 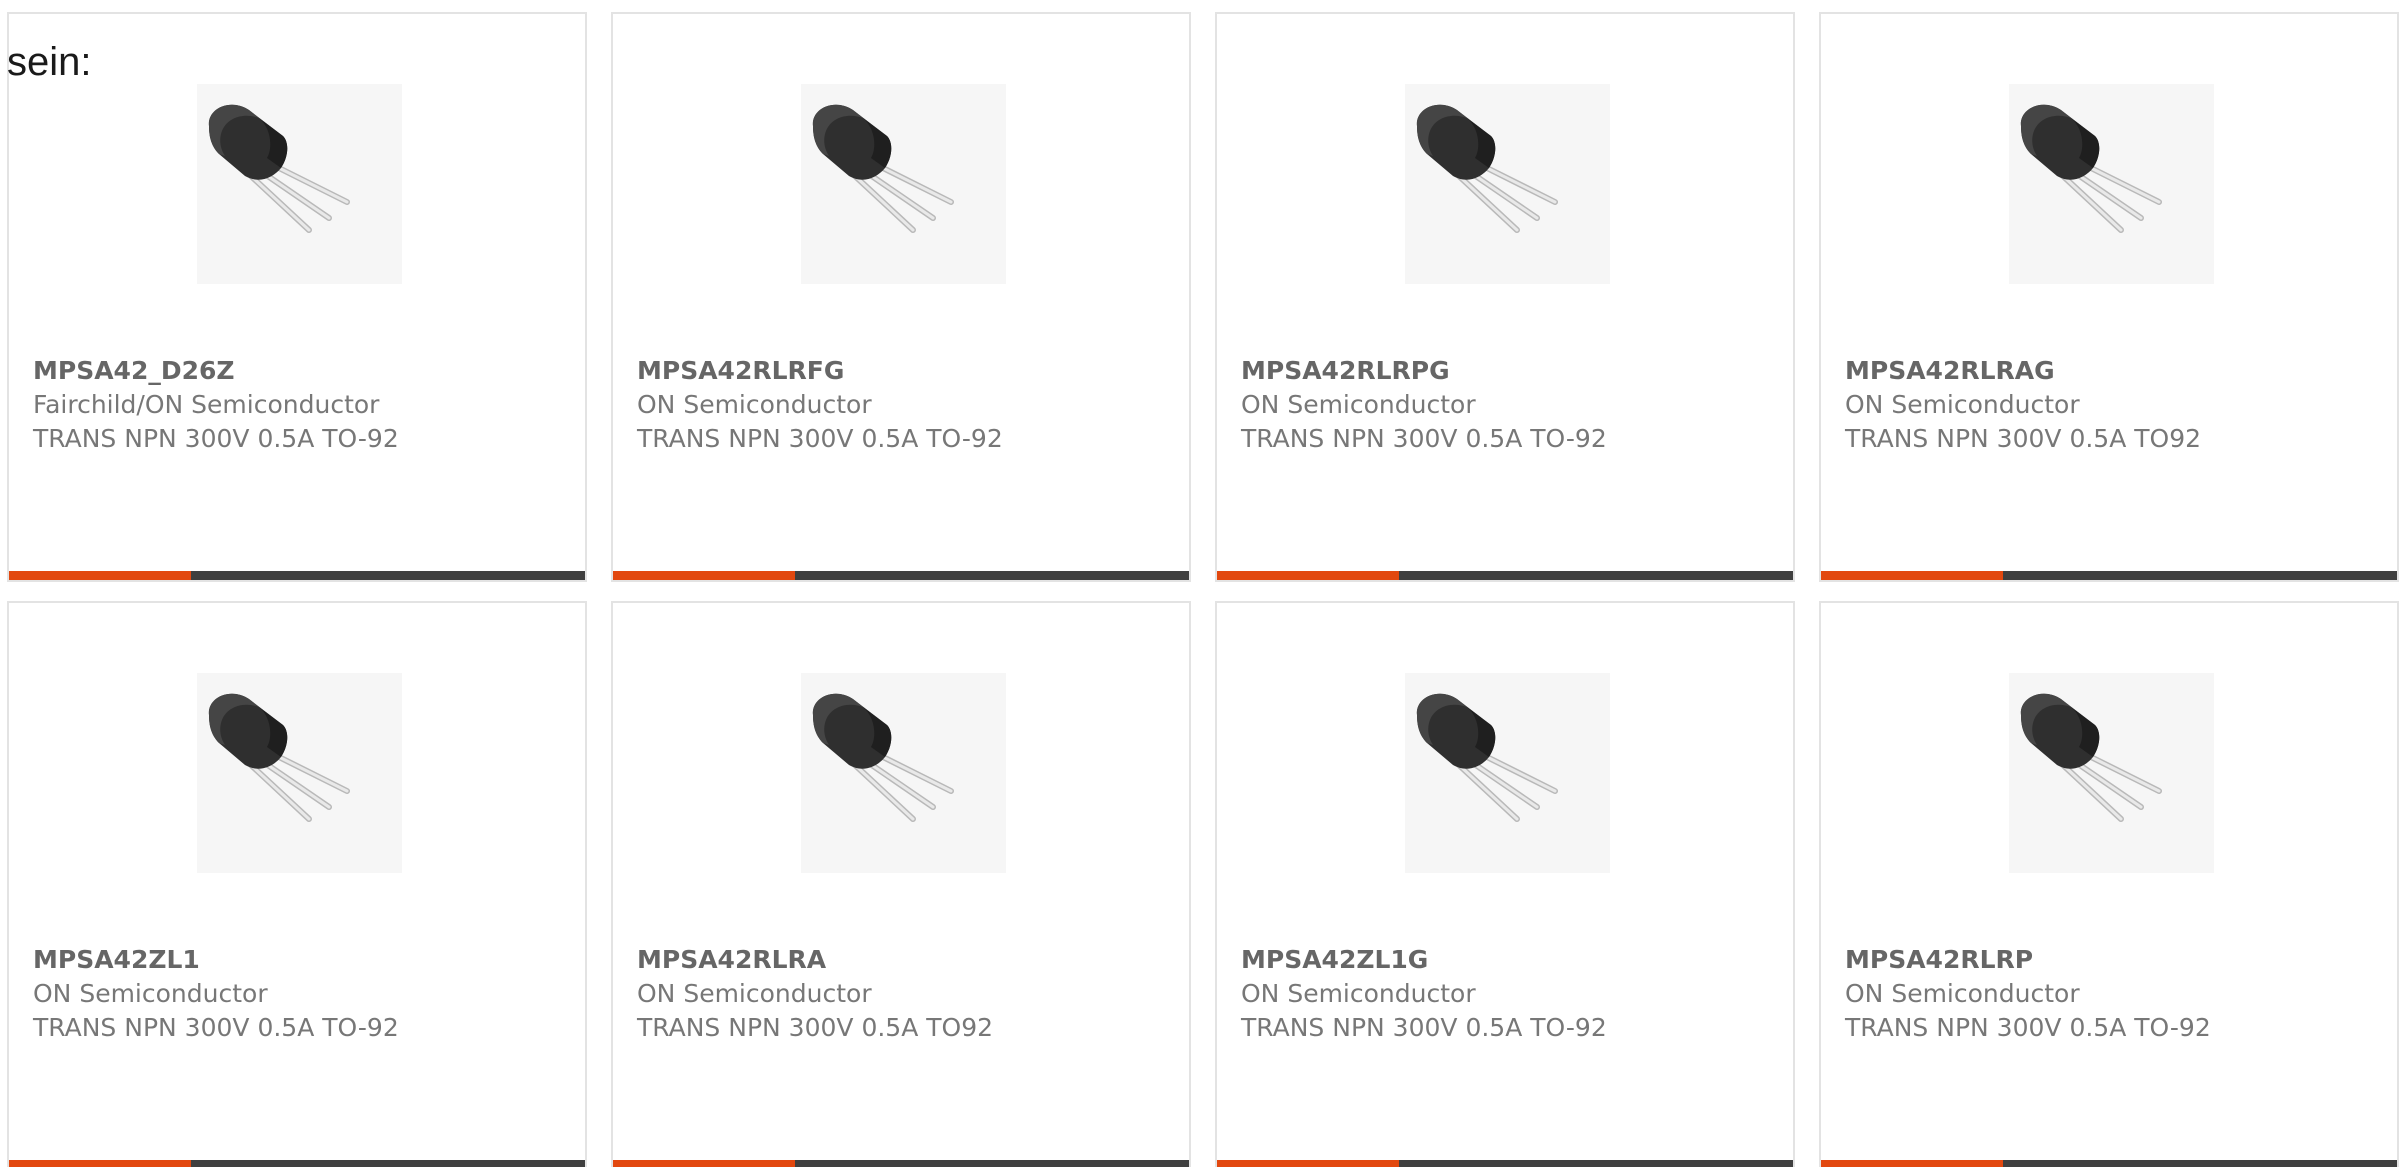 What do you see at coordinates (303, 371) in the screenshot?
I see `part-number-link: MPSA42_D26Z` at bounding box center [303, 371].